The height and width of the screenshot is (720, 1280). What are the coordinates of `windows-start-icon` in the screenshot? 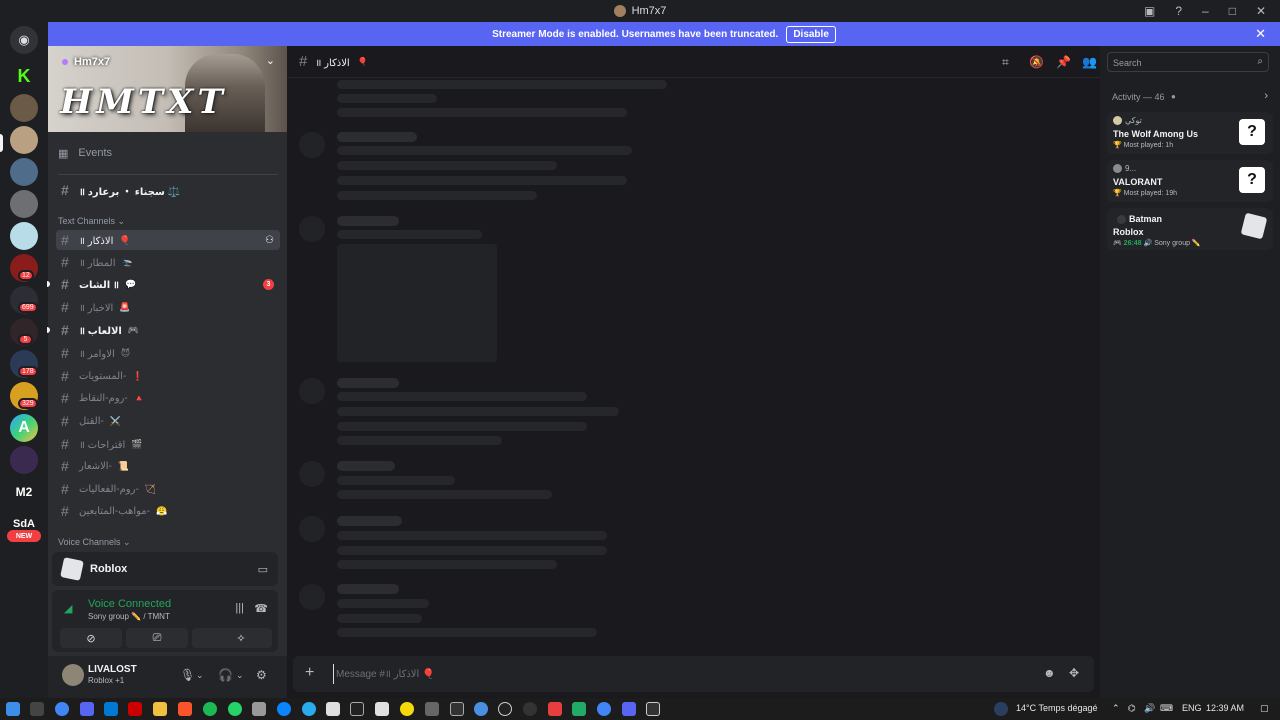 It's located at (13, 709).